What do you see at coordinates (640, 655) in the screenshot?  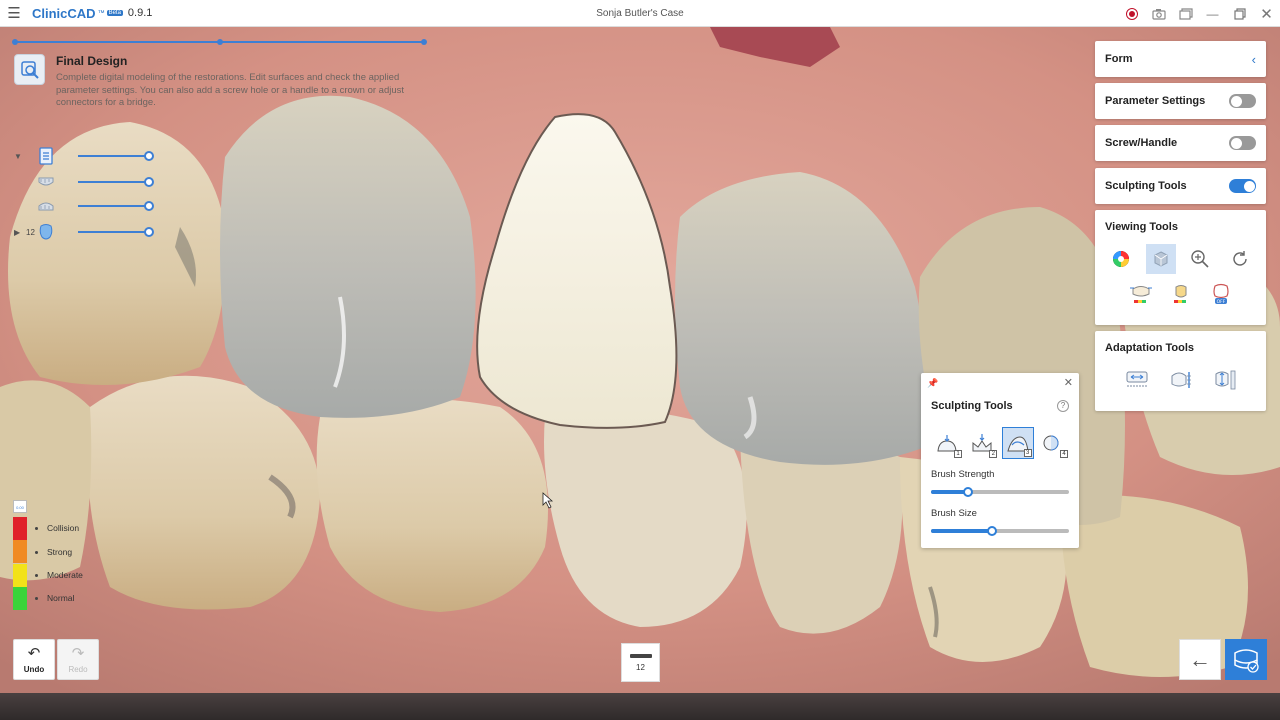 I see `tooth-bar-icon` at bounding box center [640, 655].